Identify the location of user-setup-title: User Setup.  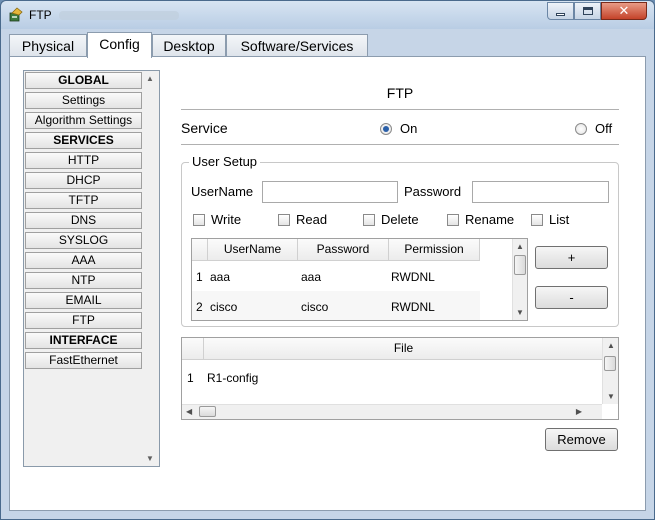
(225, 161).